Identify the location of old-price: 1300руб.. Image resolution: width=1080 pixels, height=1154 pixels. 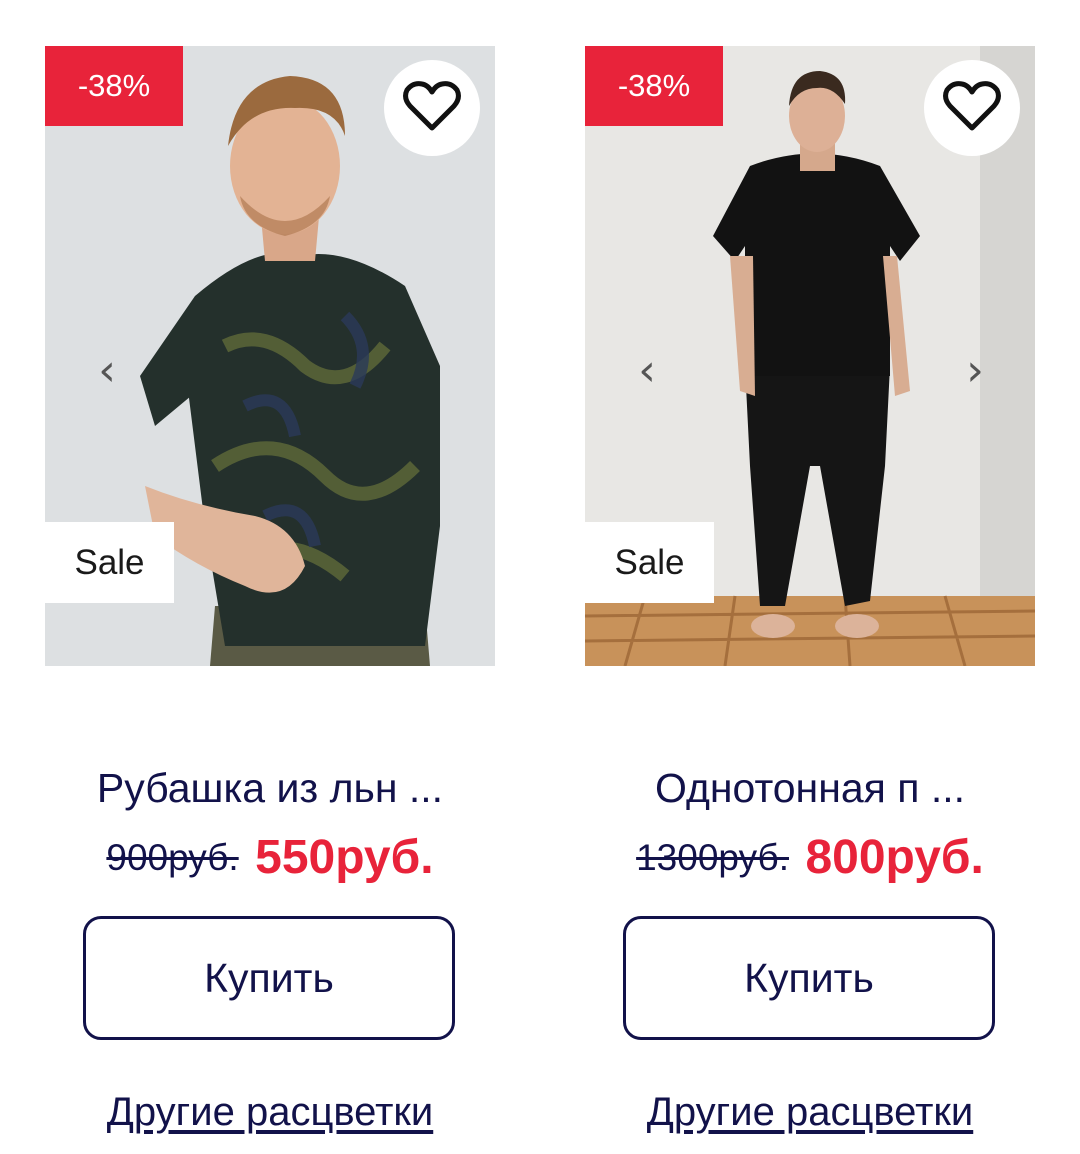
(712, 857).